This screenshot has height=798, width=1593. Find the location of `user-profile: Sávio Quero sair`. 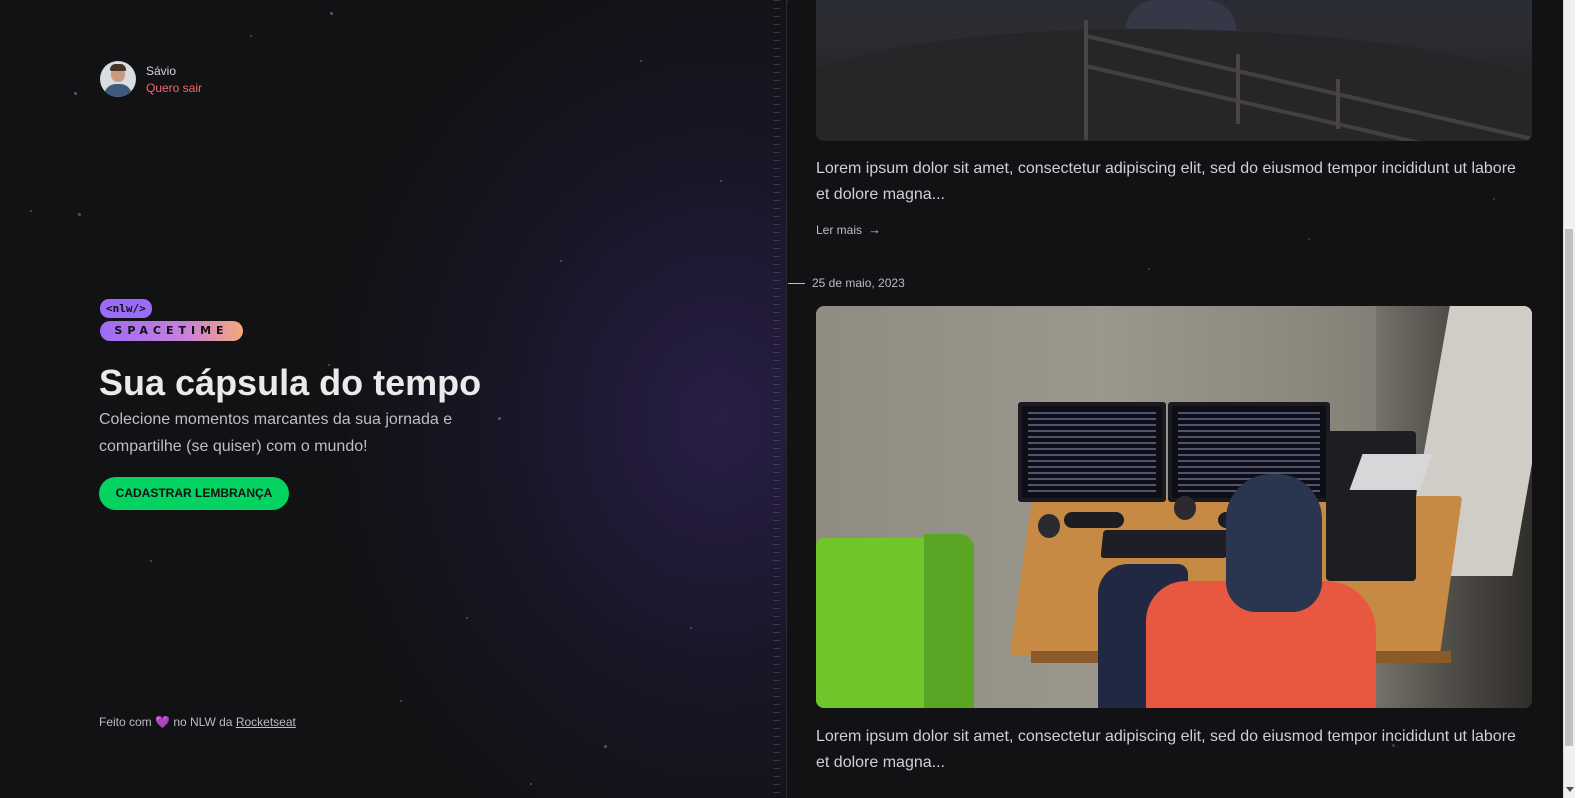

user-profile: Sávio Quero sair is located at coordinates (151, 79).